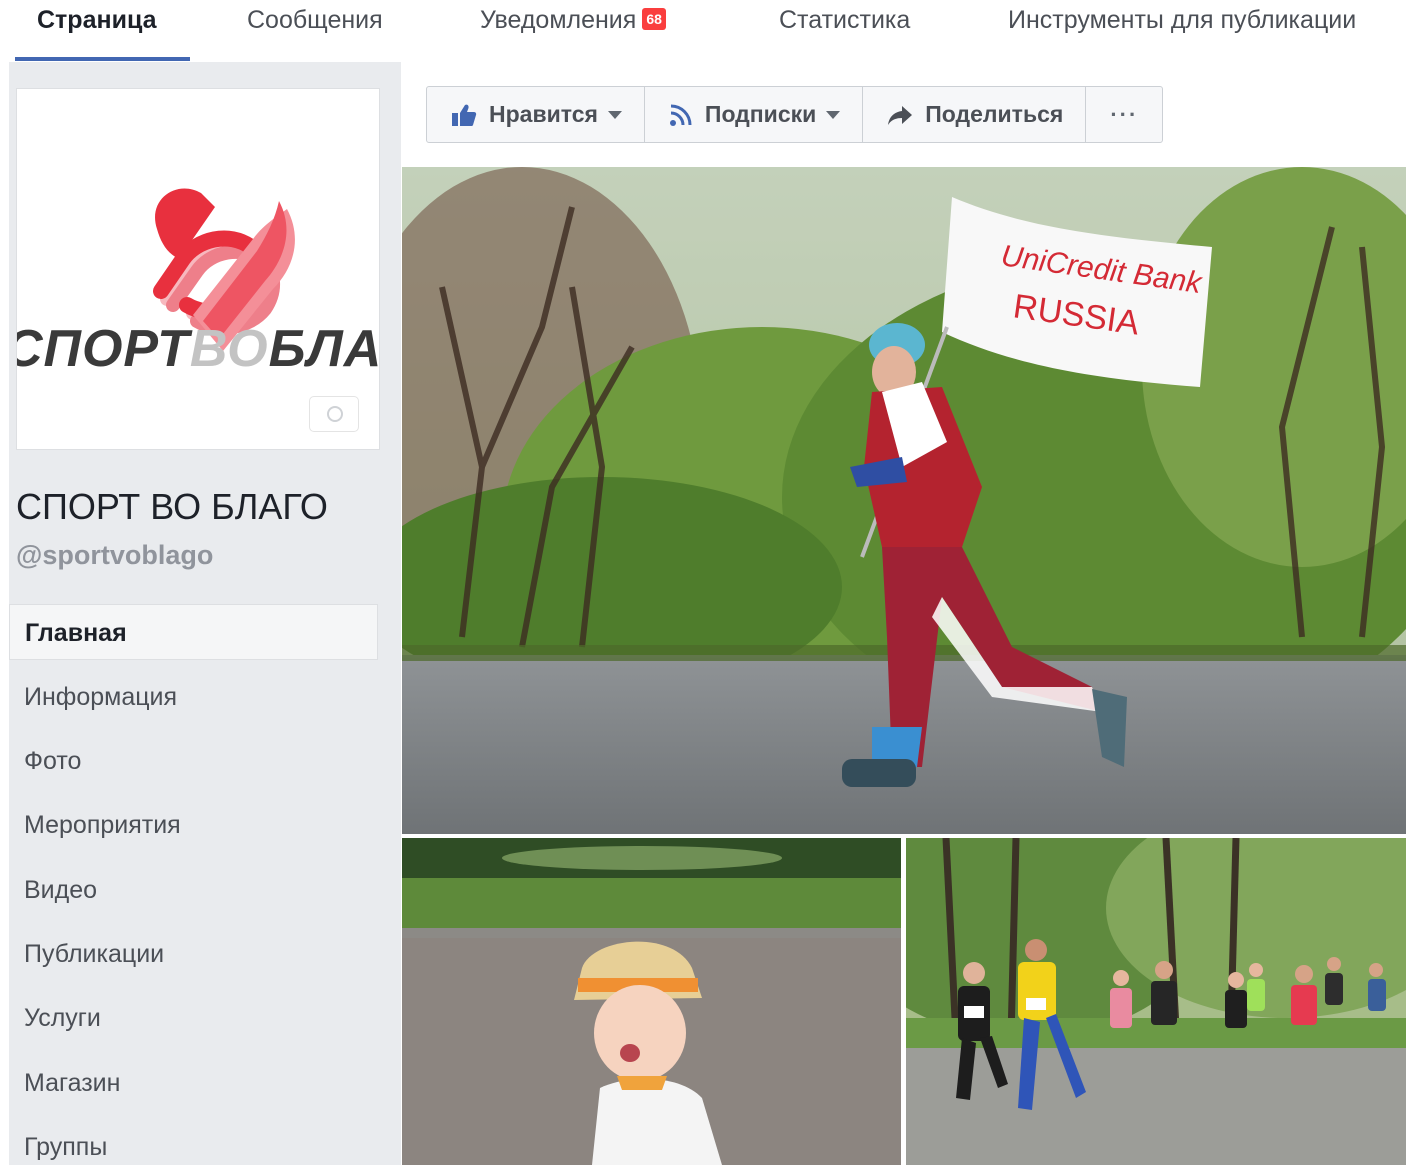  I want to click on tab-messages: Сообщения, so click(315, 20).